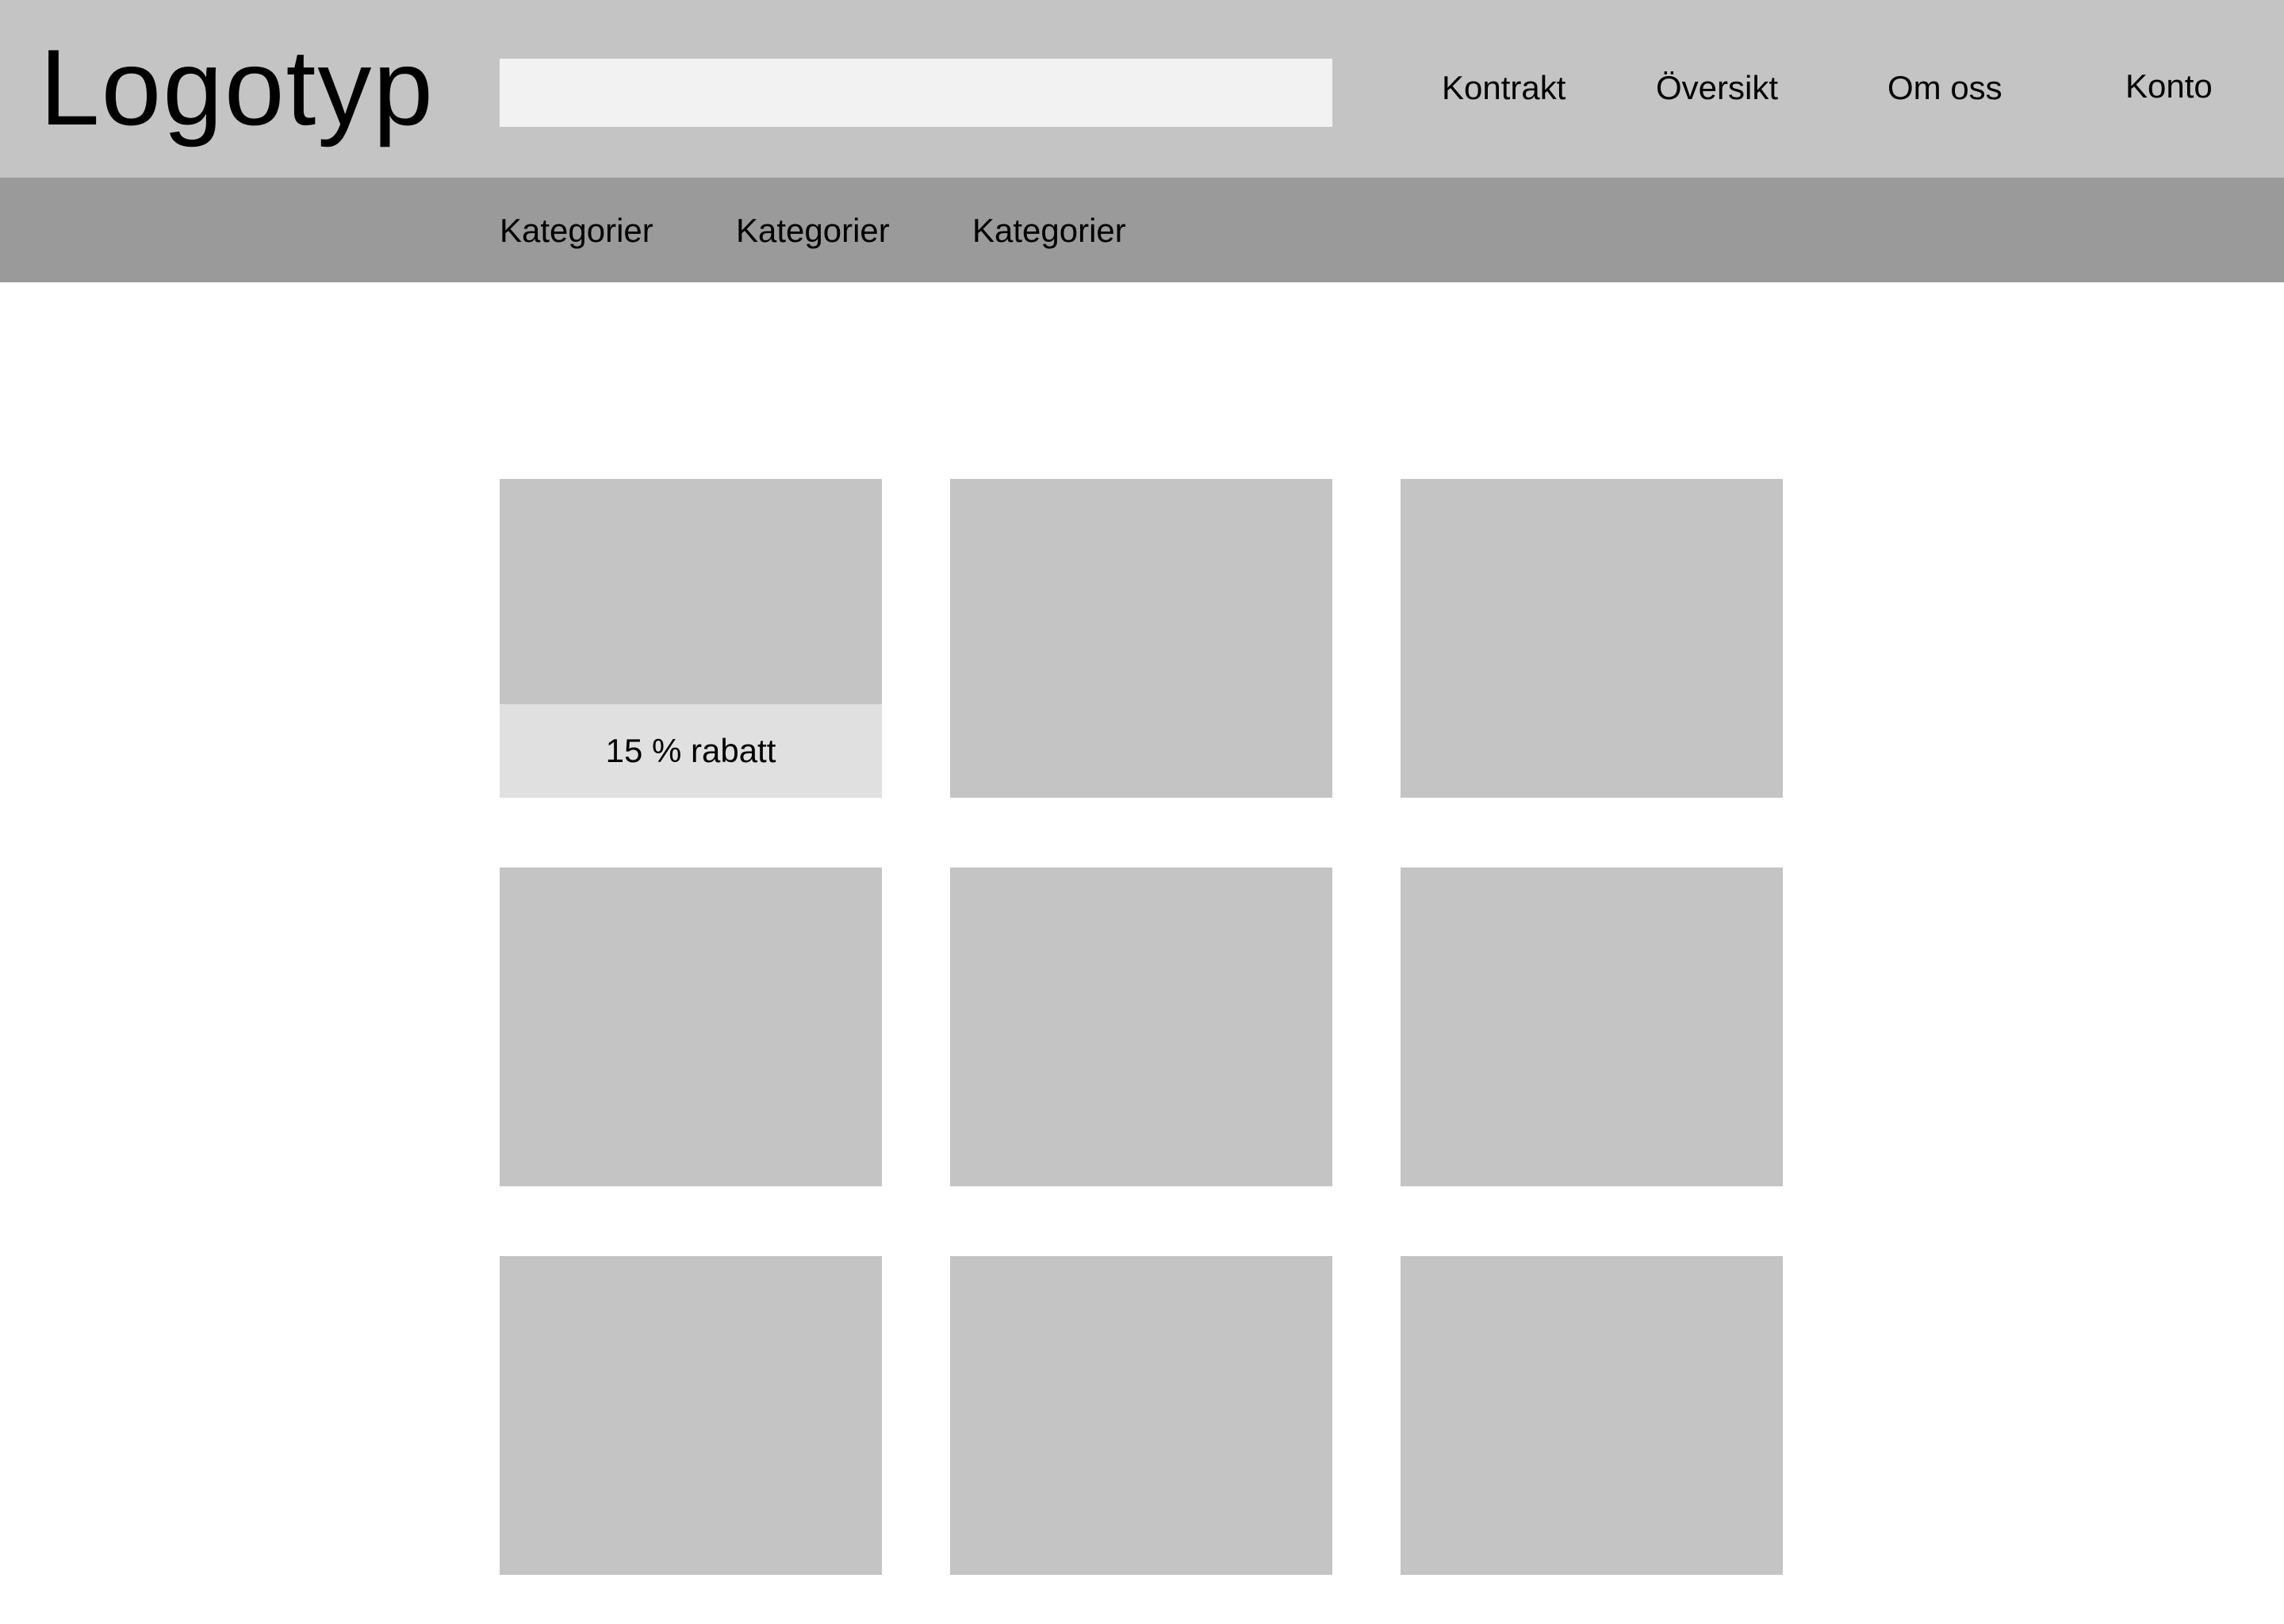 This screenshot has height=1624, width=2284. Describe the element at coordinates (691, 751) in the screenshot. I see `discount-badge: 15 % rabatt` at that location.